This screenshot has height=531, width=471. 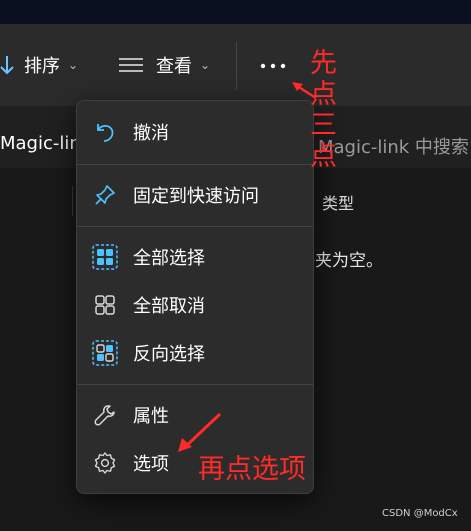 I want to click on column-header-type: 类型, so click(x=338, y=202).